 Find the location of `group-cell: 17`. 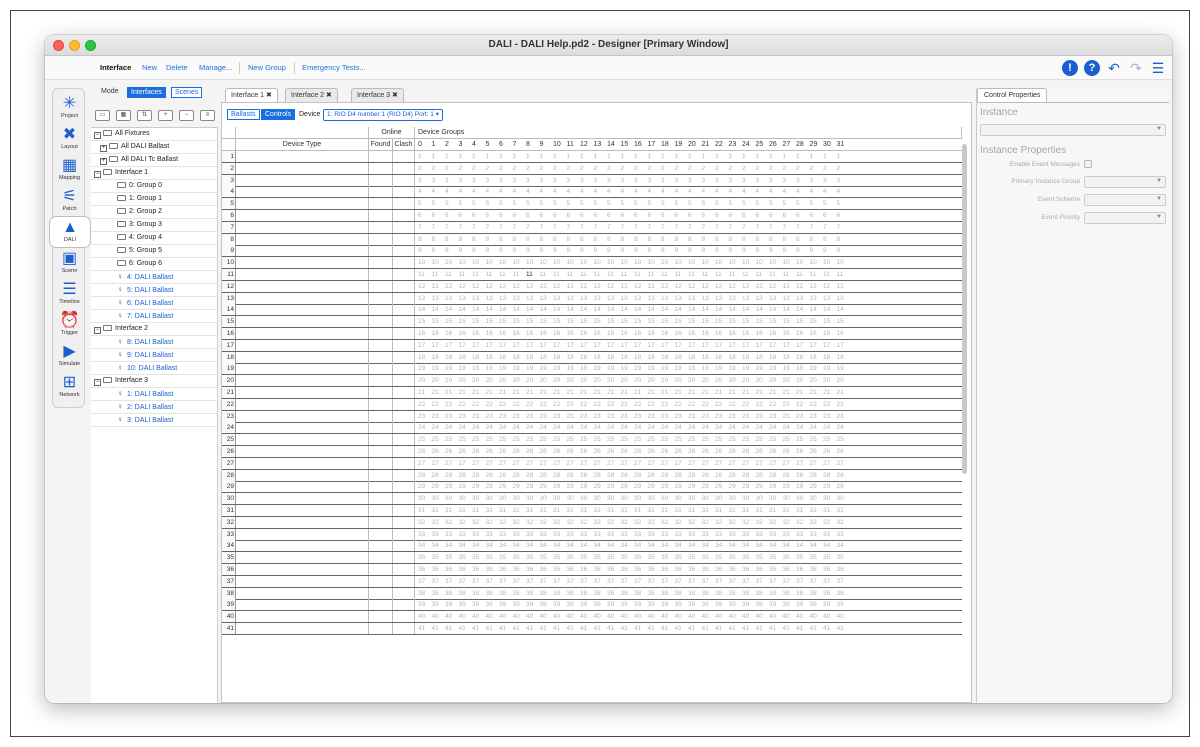

group-cell: 17 is located at coordinates (722, 345).